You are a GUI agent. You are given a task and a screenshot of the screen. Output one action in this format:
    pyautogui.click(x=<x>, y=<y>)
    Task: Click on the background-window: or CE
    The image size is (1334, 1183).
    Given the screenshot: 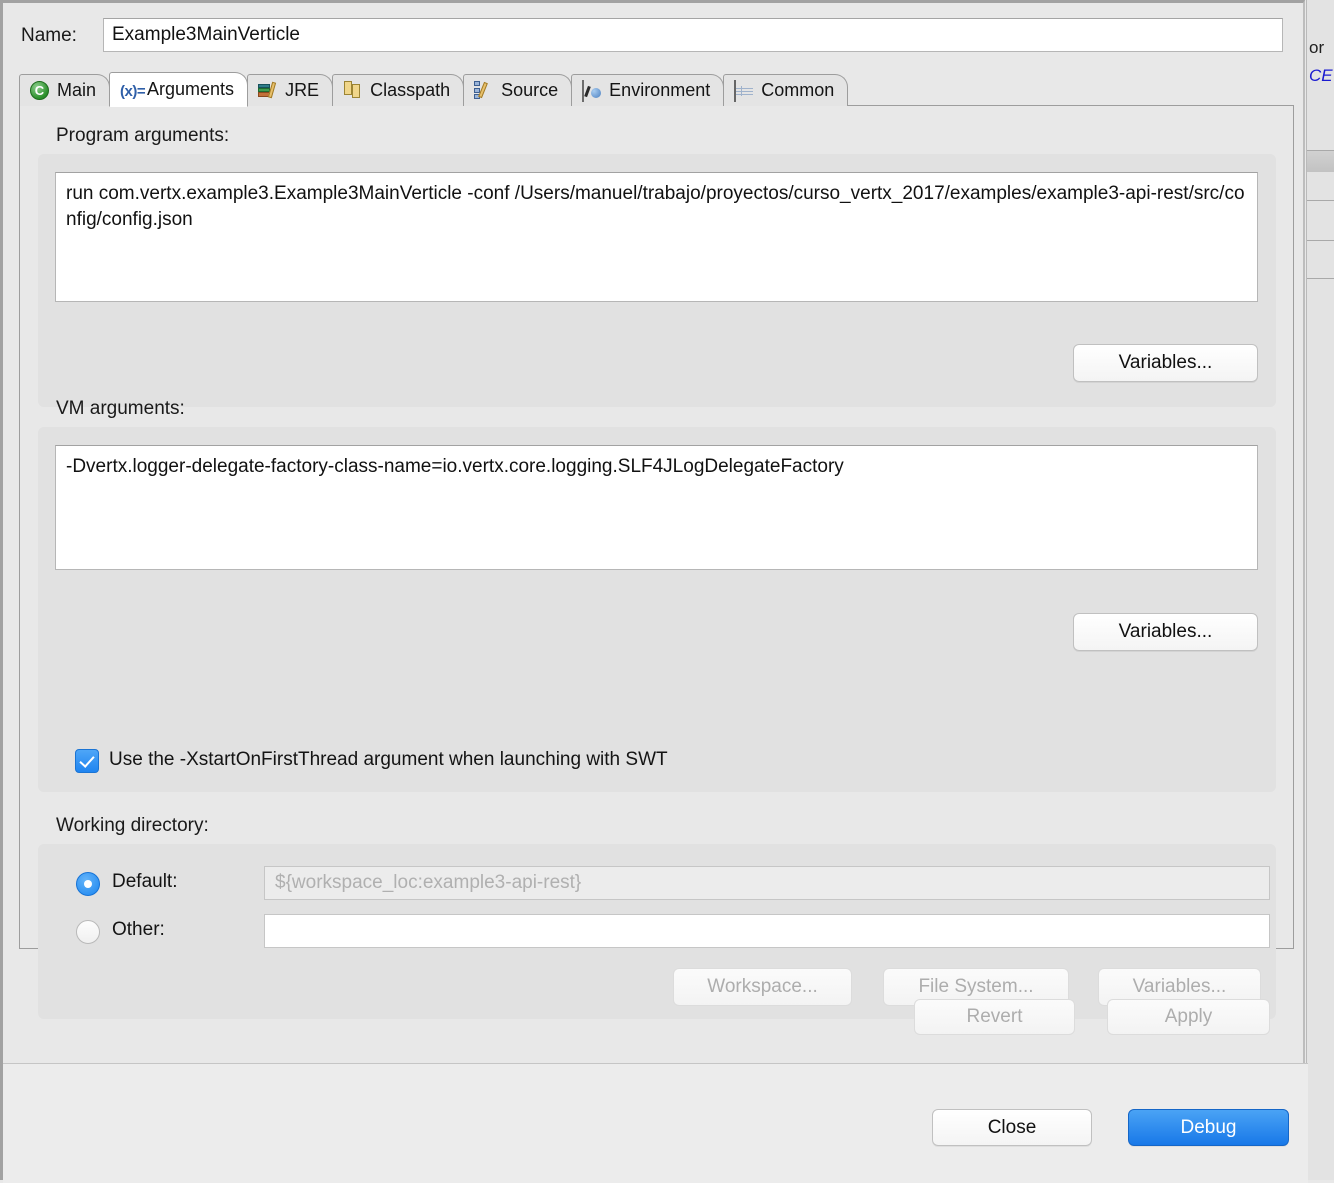 What is the action you would take?
    pyautogui.click(x=1320, y=590)
    